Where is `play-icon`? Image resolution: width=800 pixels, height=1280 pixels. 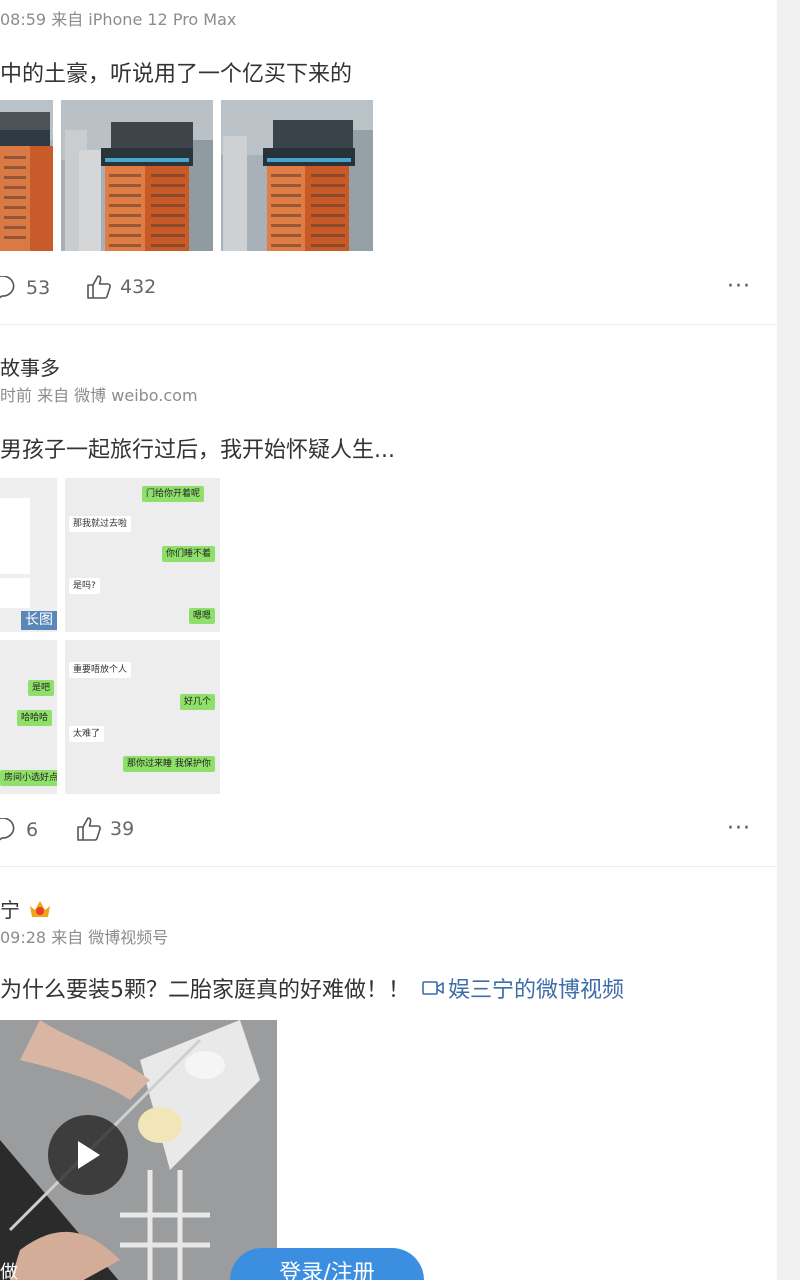 play-icon is located at coordinates (89, 1155).